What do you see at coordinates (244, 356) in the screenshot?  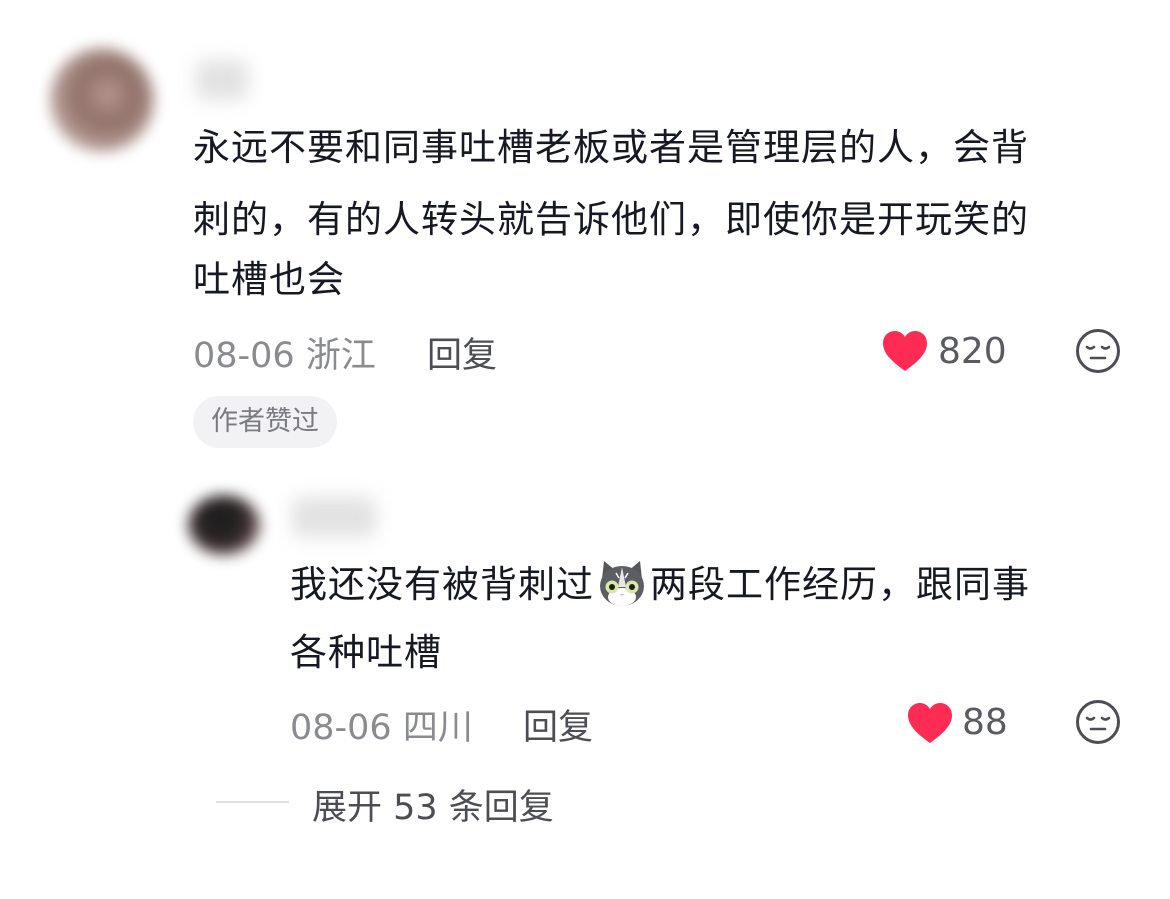 I see `comment-date: 08-06` at bounding box center [244, 356].